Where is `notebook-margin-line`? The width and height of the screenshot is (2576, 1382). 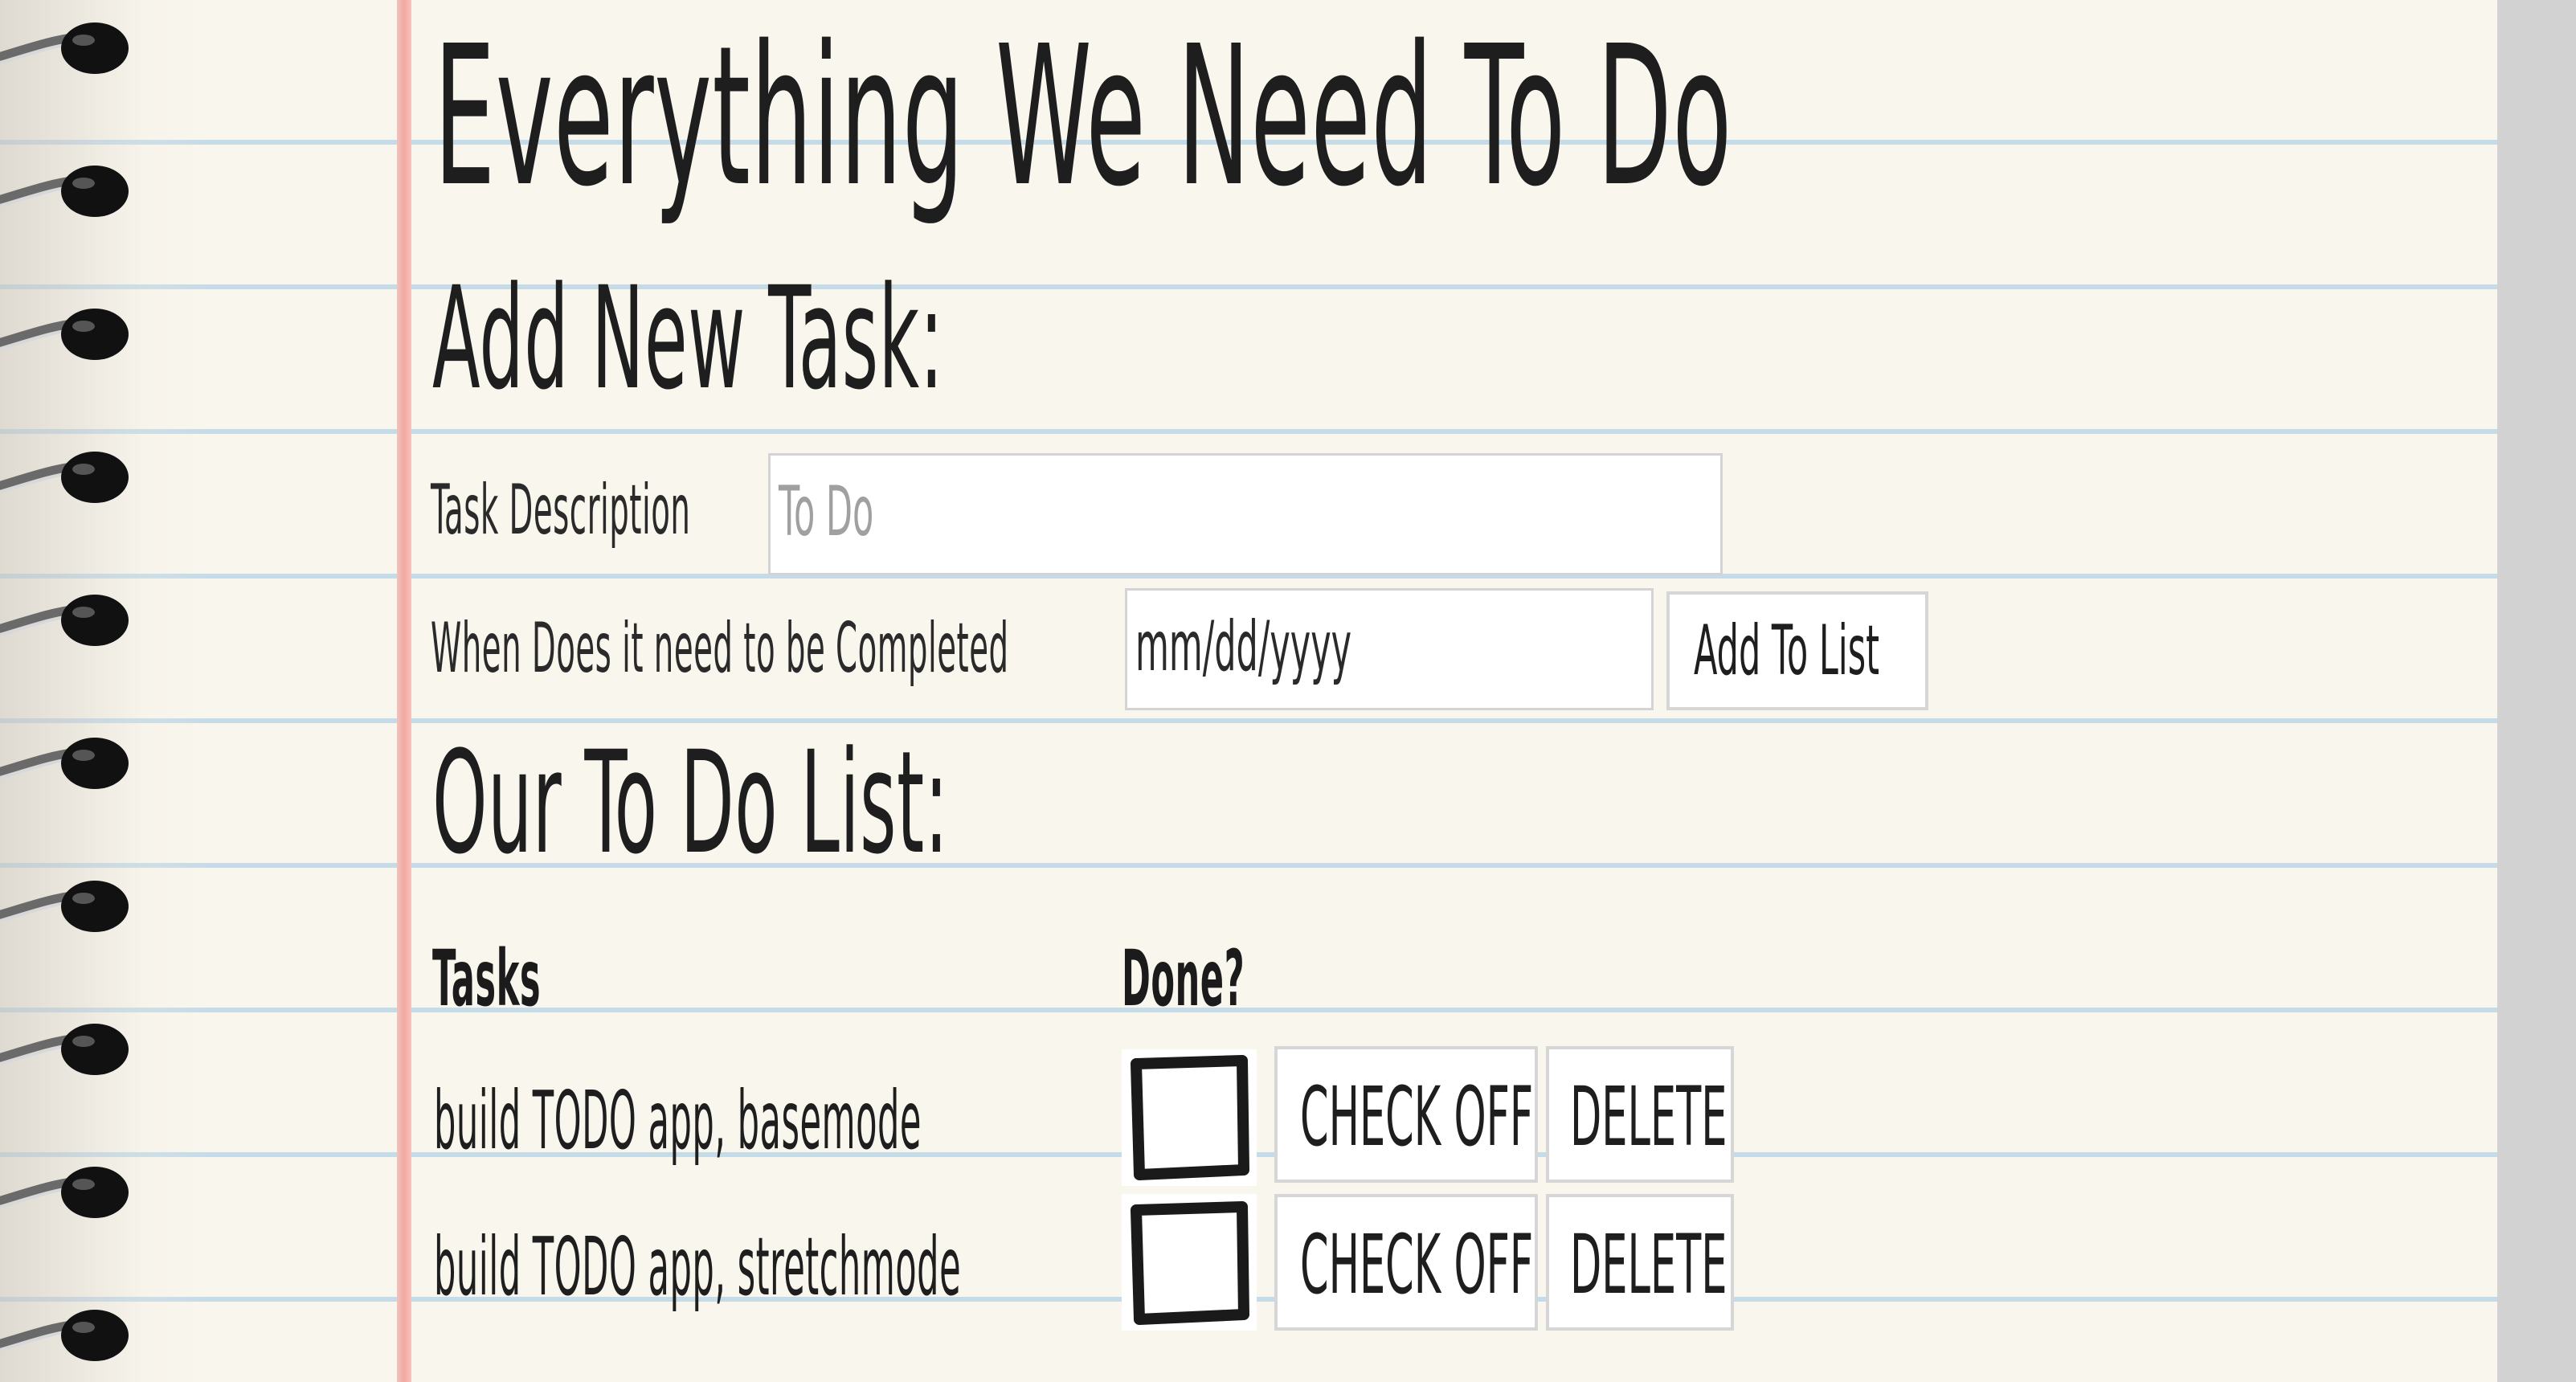 notebook-margin-line is located at coordinates (404, 691).